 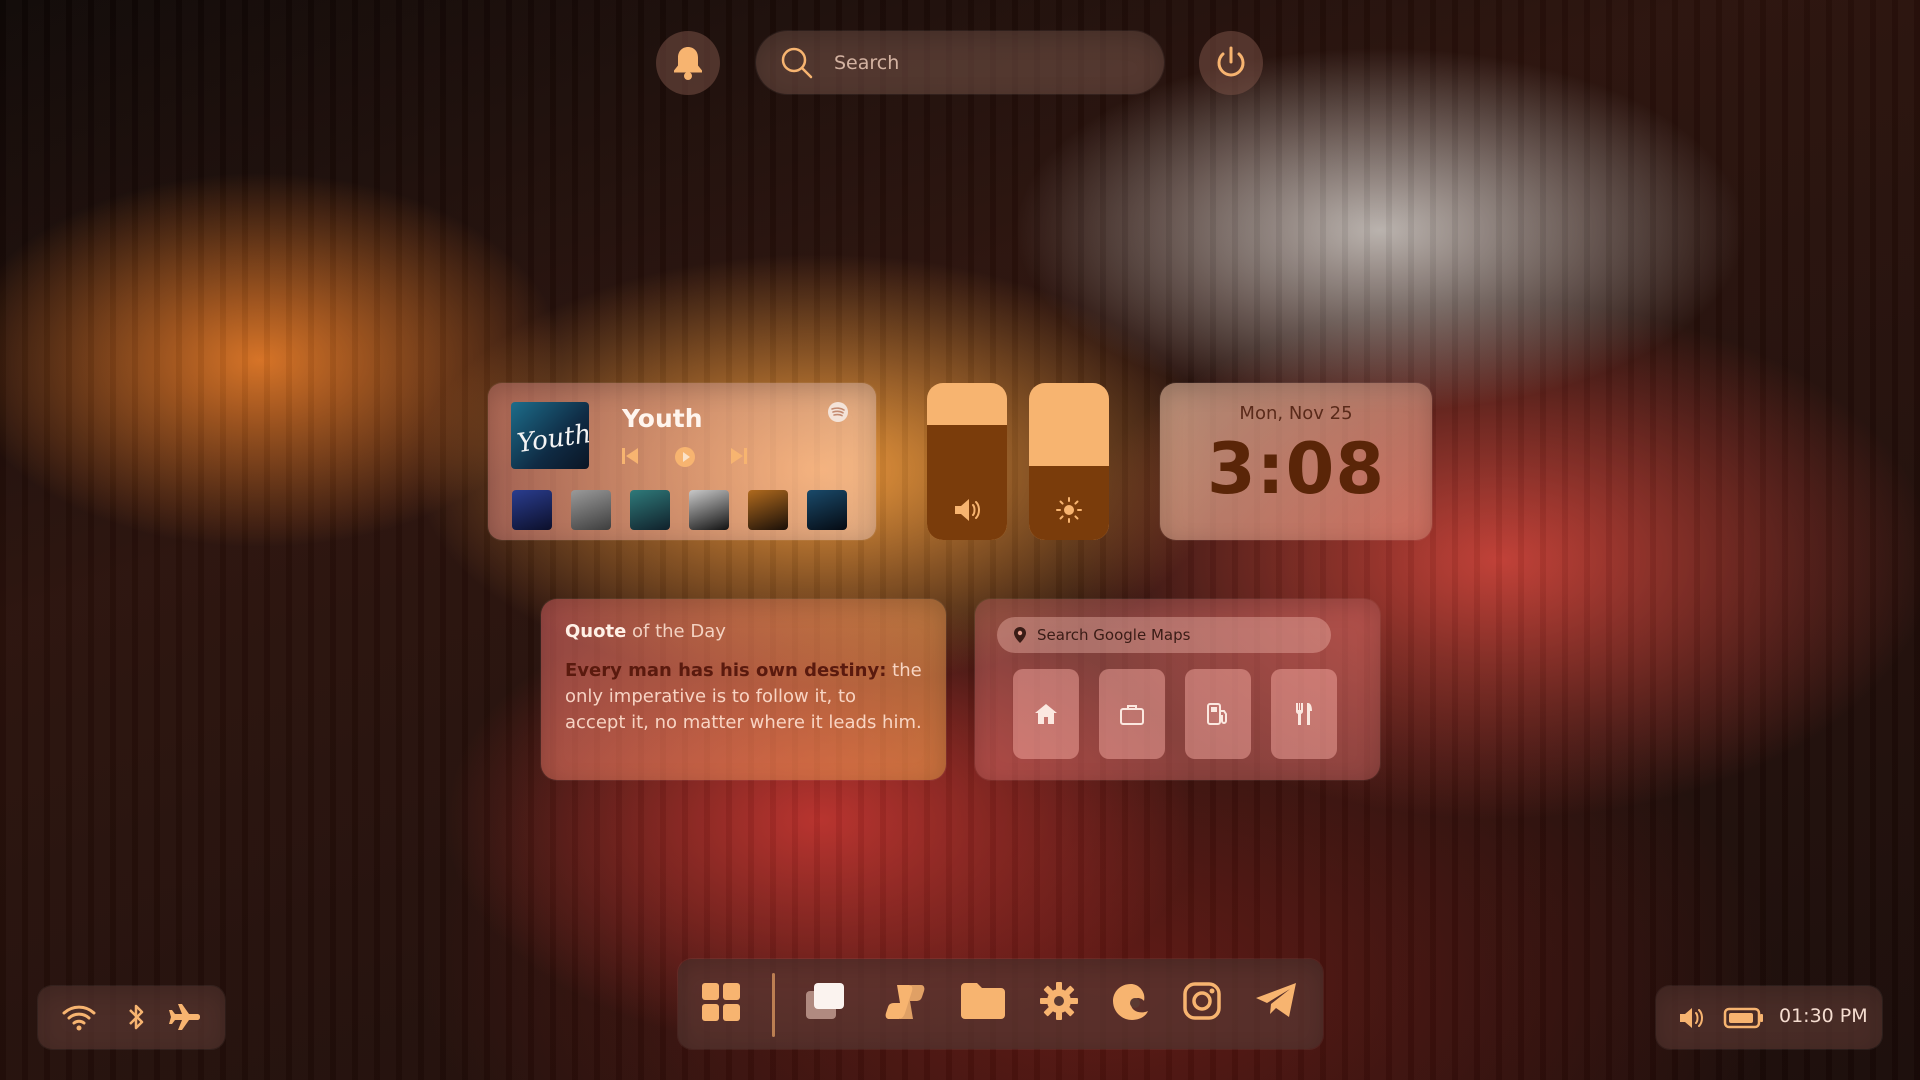 What do you see at coordinates (743, 631) in the screenshot?
I see `quote-heading: Quote of the Day` at bounding box center [743, 631].